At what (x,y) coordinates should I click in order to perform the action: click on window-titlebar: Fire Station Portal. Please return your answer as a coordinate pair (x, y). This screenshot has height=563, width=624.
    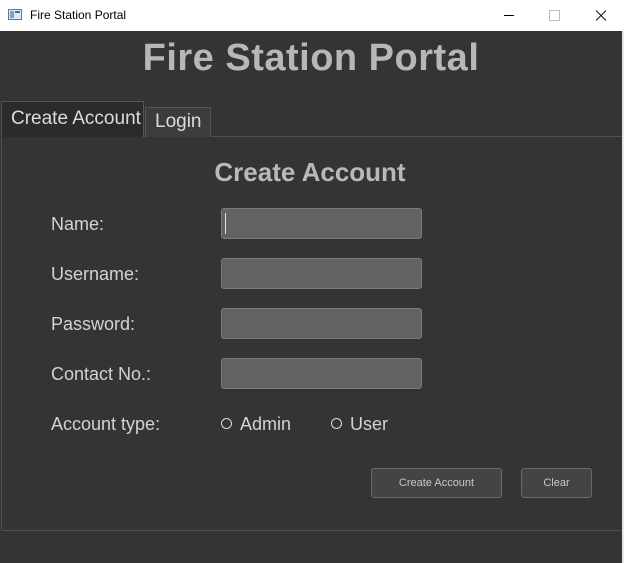
    Looking at the image, I should click on (312, 15).